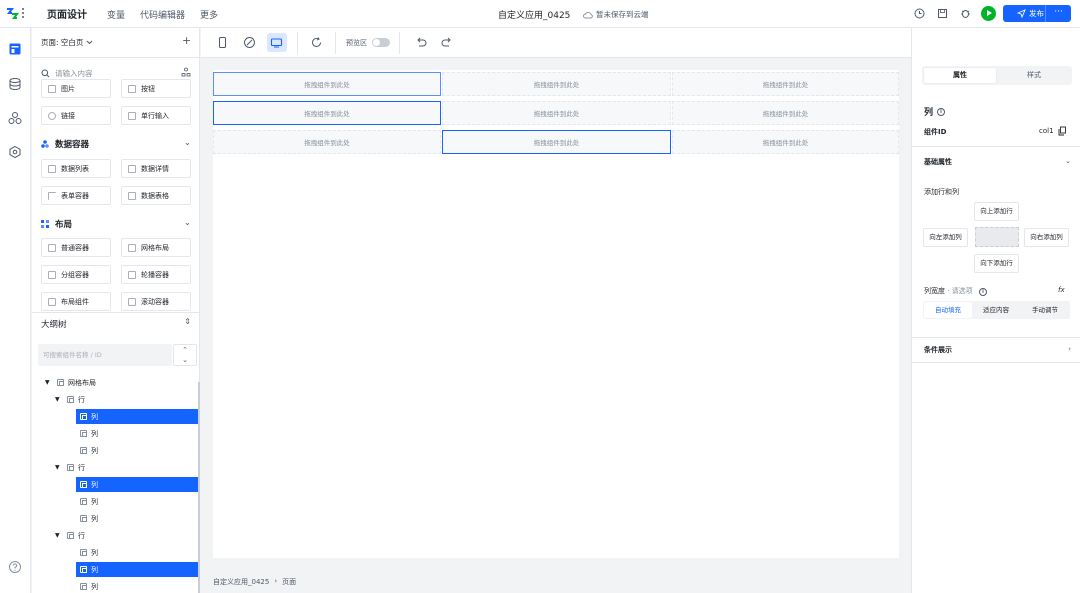 The image size is (1080, 593). I want to click on database-icon, so click(15, 84).